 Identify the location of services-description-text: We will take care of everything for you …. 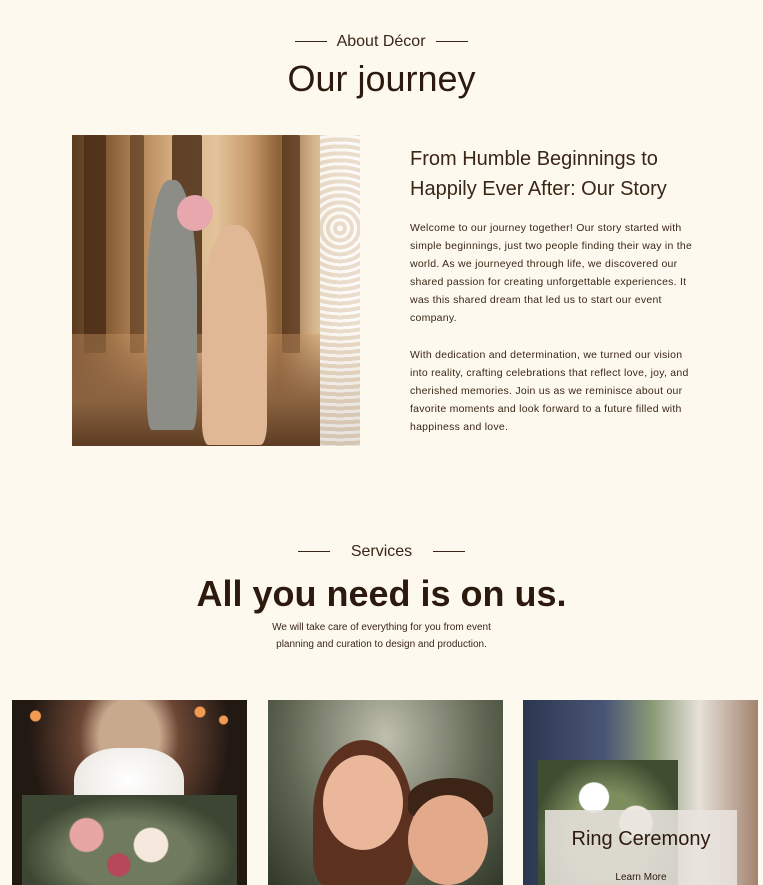
(381, 636).